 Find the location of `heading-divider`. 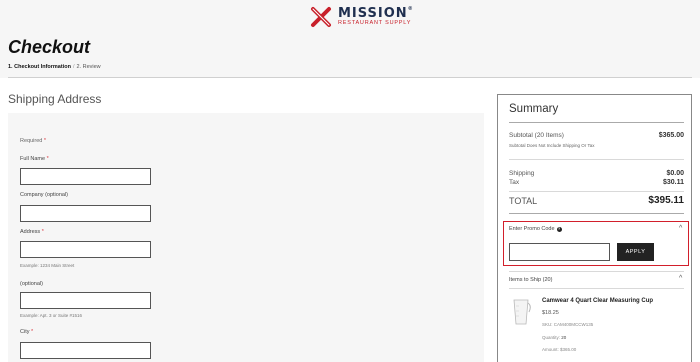

heading-divider is located at coordinates (350, 77).